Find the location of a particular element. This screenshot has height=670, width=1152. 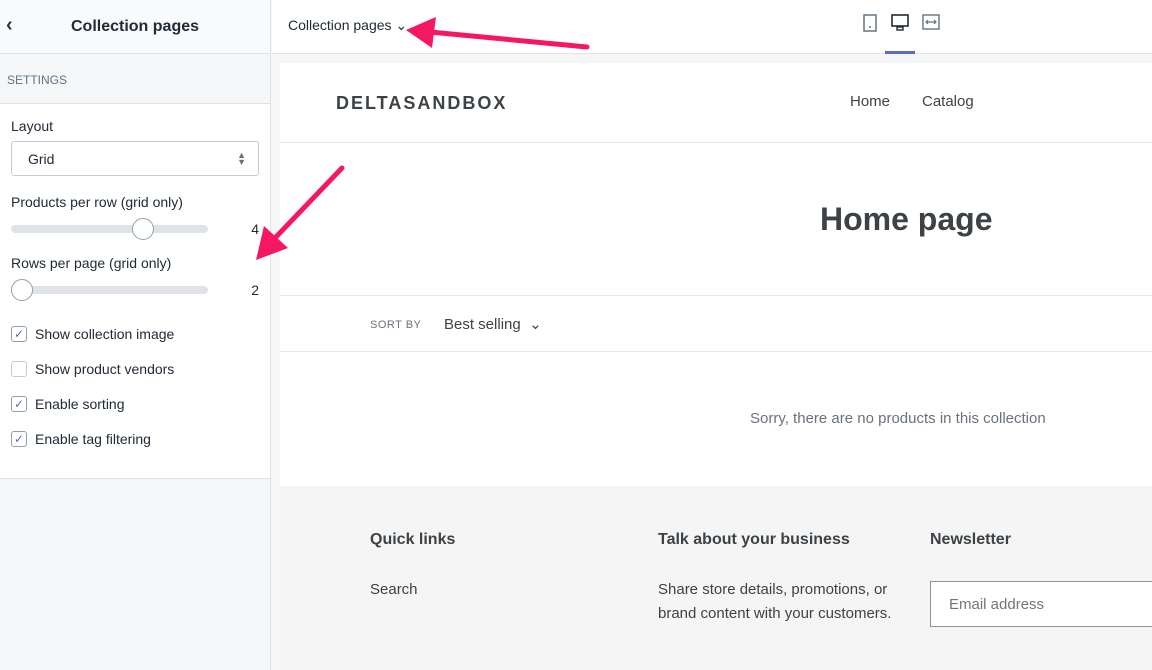

select-arrows-icon: ▲ ▼ is located at coordinates (241, 158).